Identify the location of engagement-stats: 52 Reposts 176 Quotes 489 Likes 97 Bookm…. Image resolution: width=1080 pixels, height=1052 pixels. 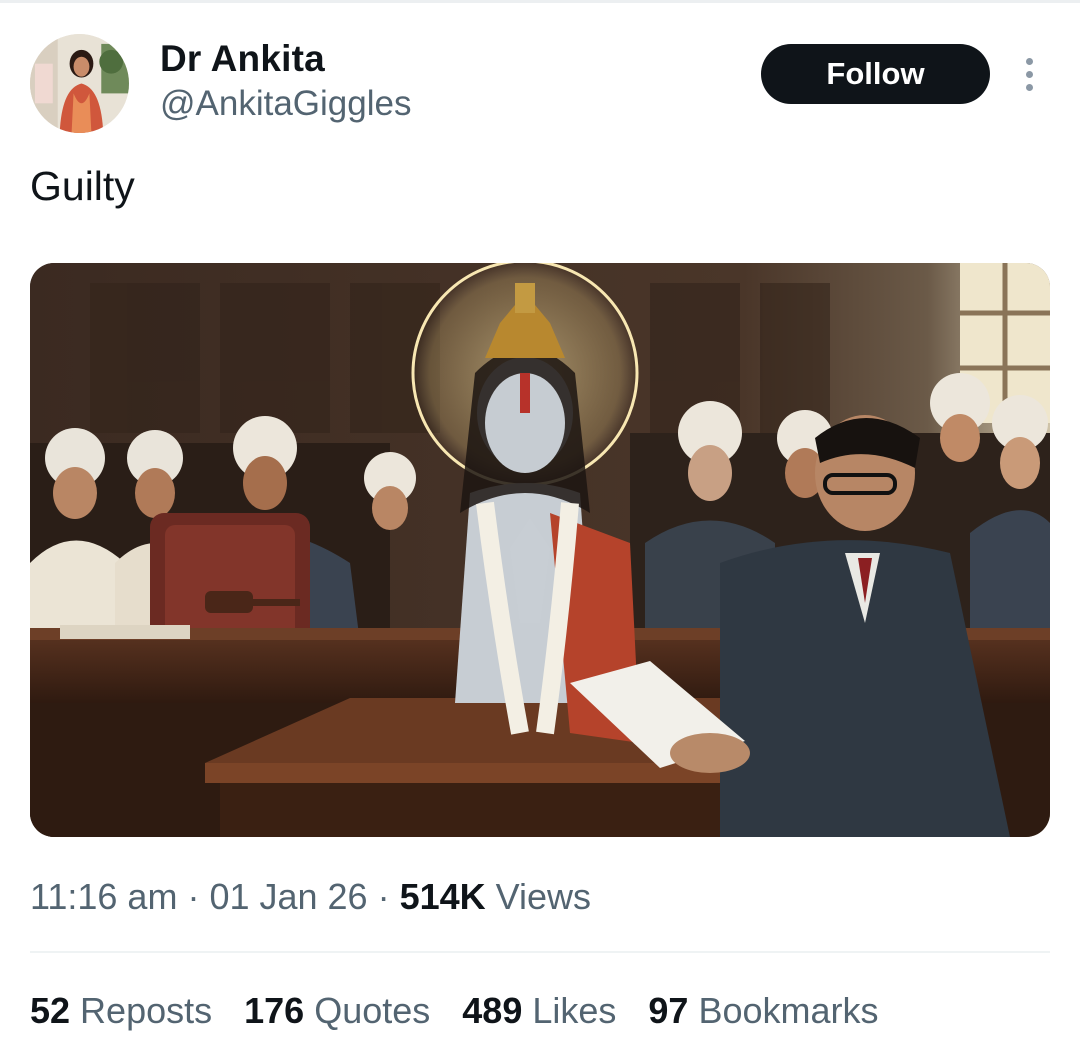
(454, 1011).